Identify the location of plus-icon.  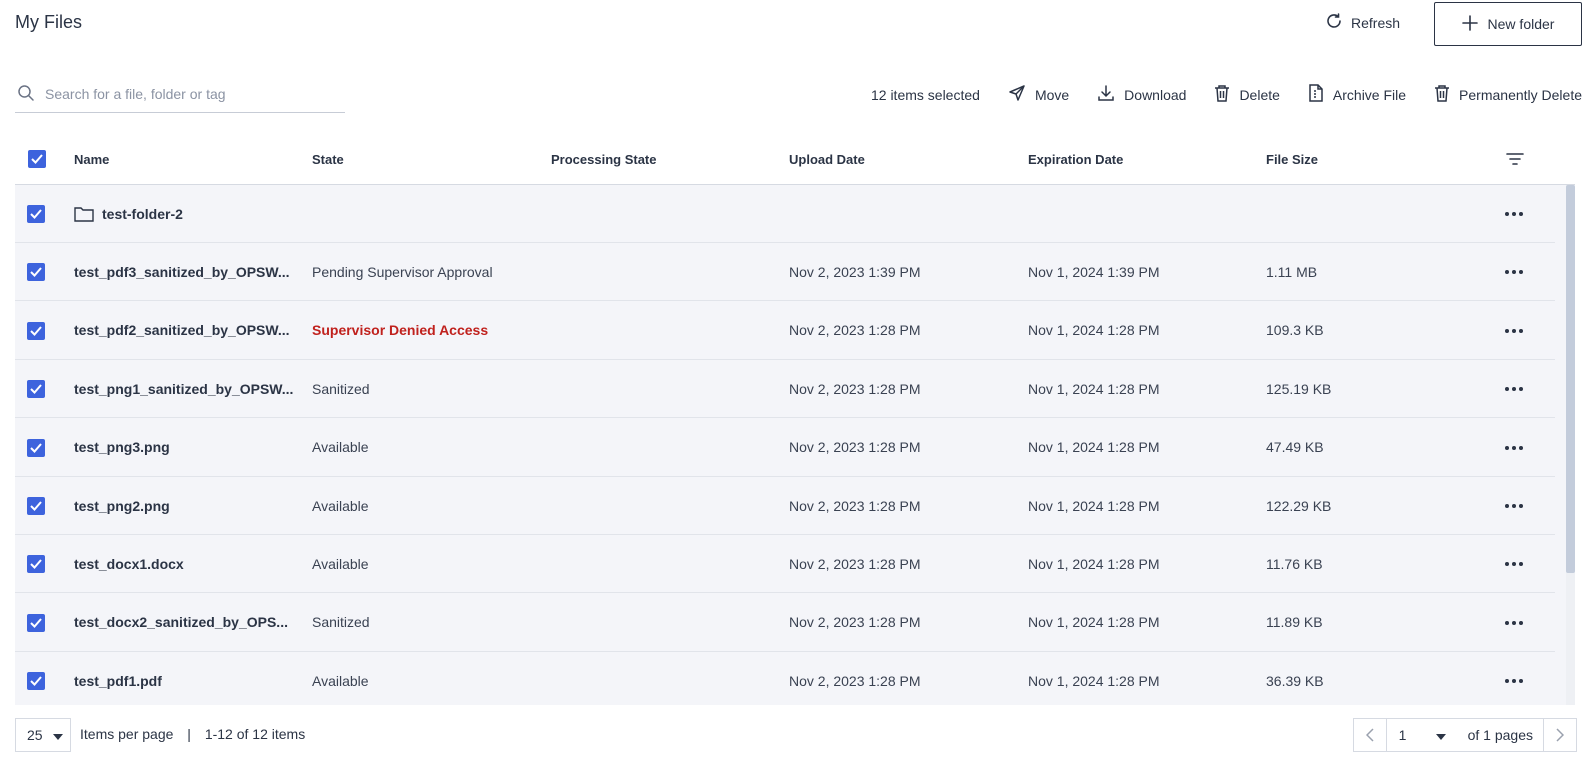
(1469, 24).